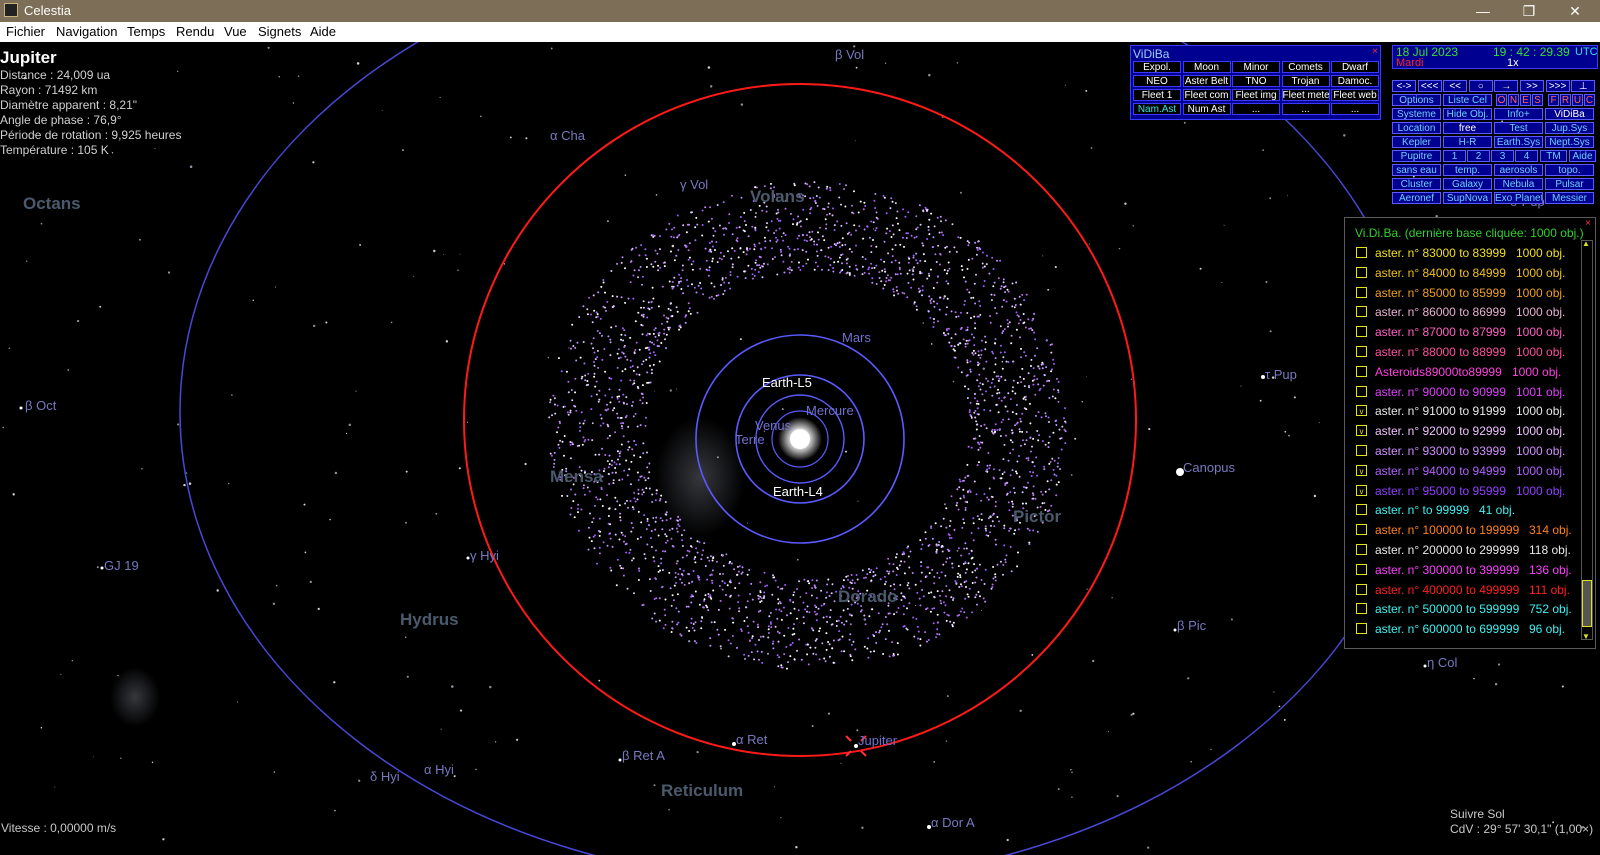 The width and height of the screenshot is (1600, 855). Describe the element at coordinates (1586, 243) in the screenshot. I see `scroll-up-arrow: ▲` at that location.